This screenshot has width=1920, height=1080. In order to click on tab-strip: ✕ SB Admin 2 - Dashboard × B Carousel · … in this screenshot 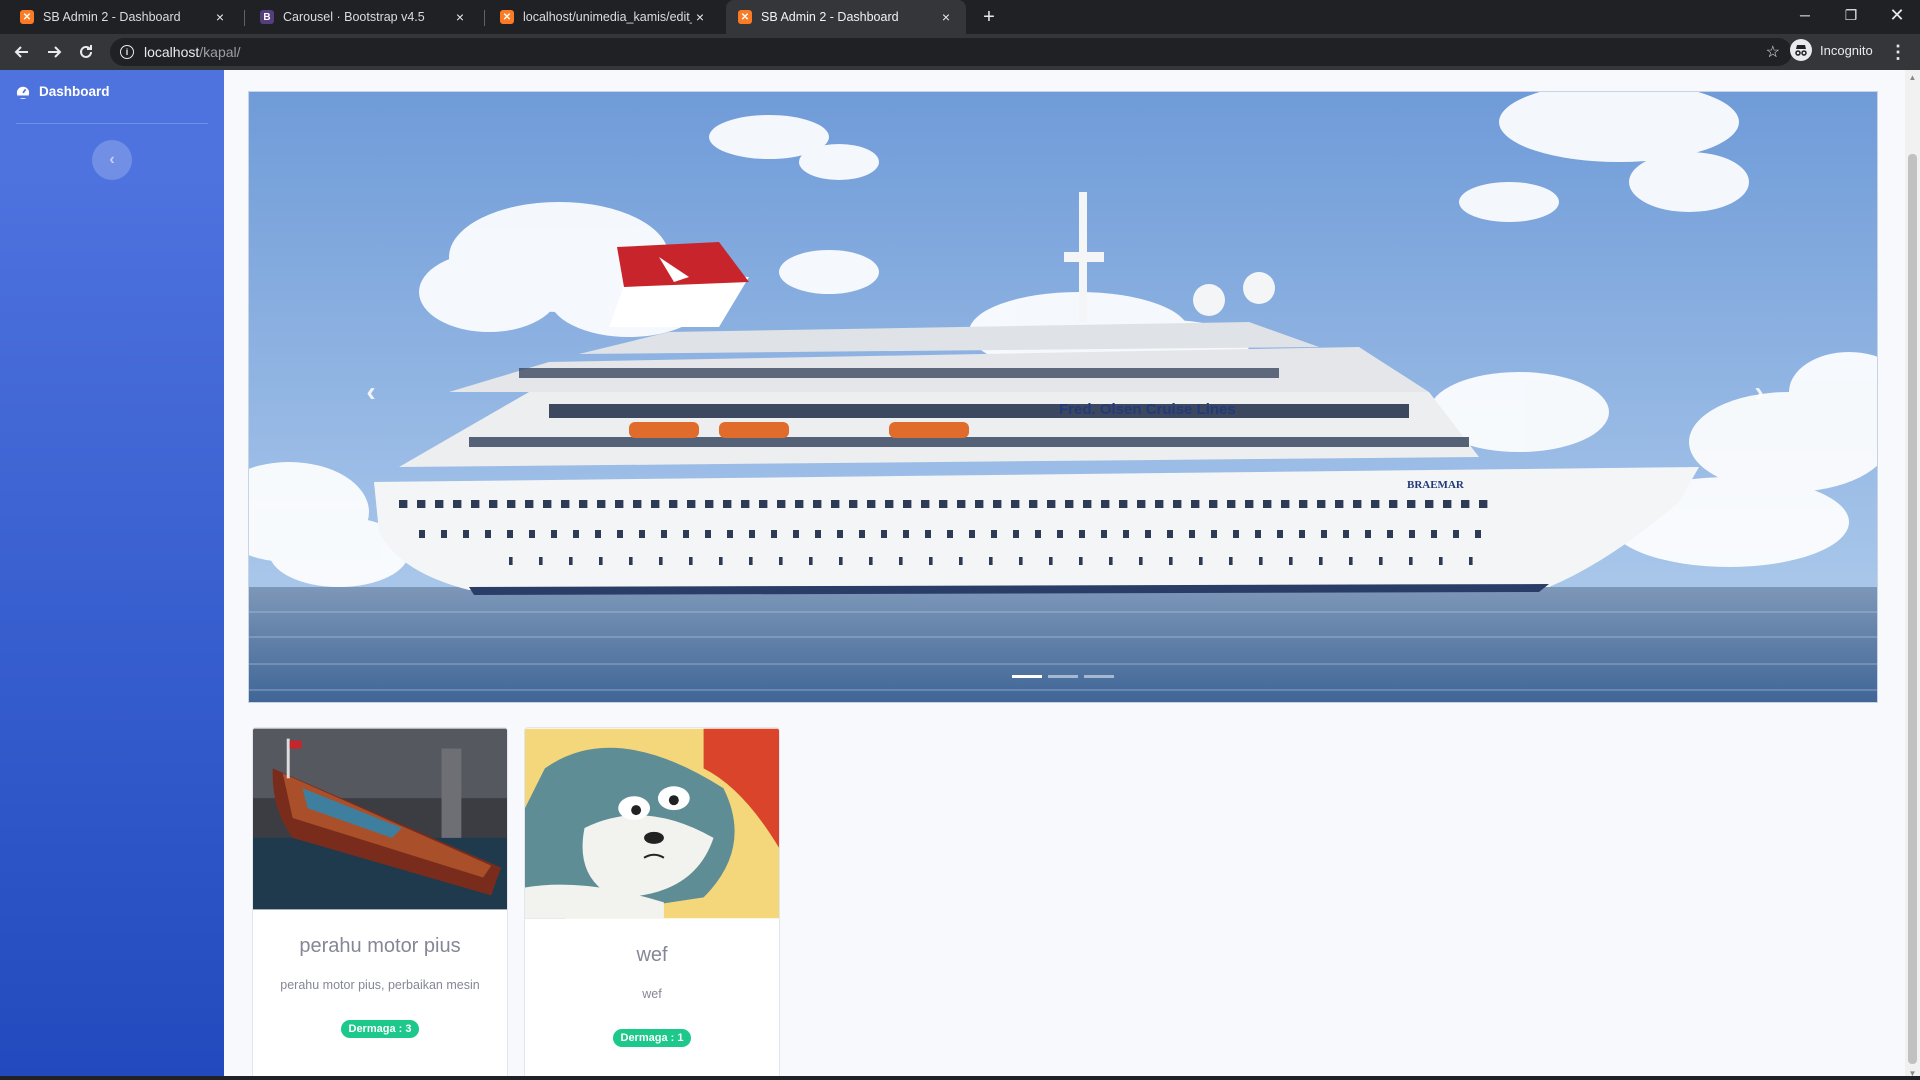, I will do `click(960, 17)`.